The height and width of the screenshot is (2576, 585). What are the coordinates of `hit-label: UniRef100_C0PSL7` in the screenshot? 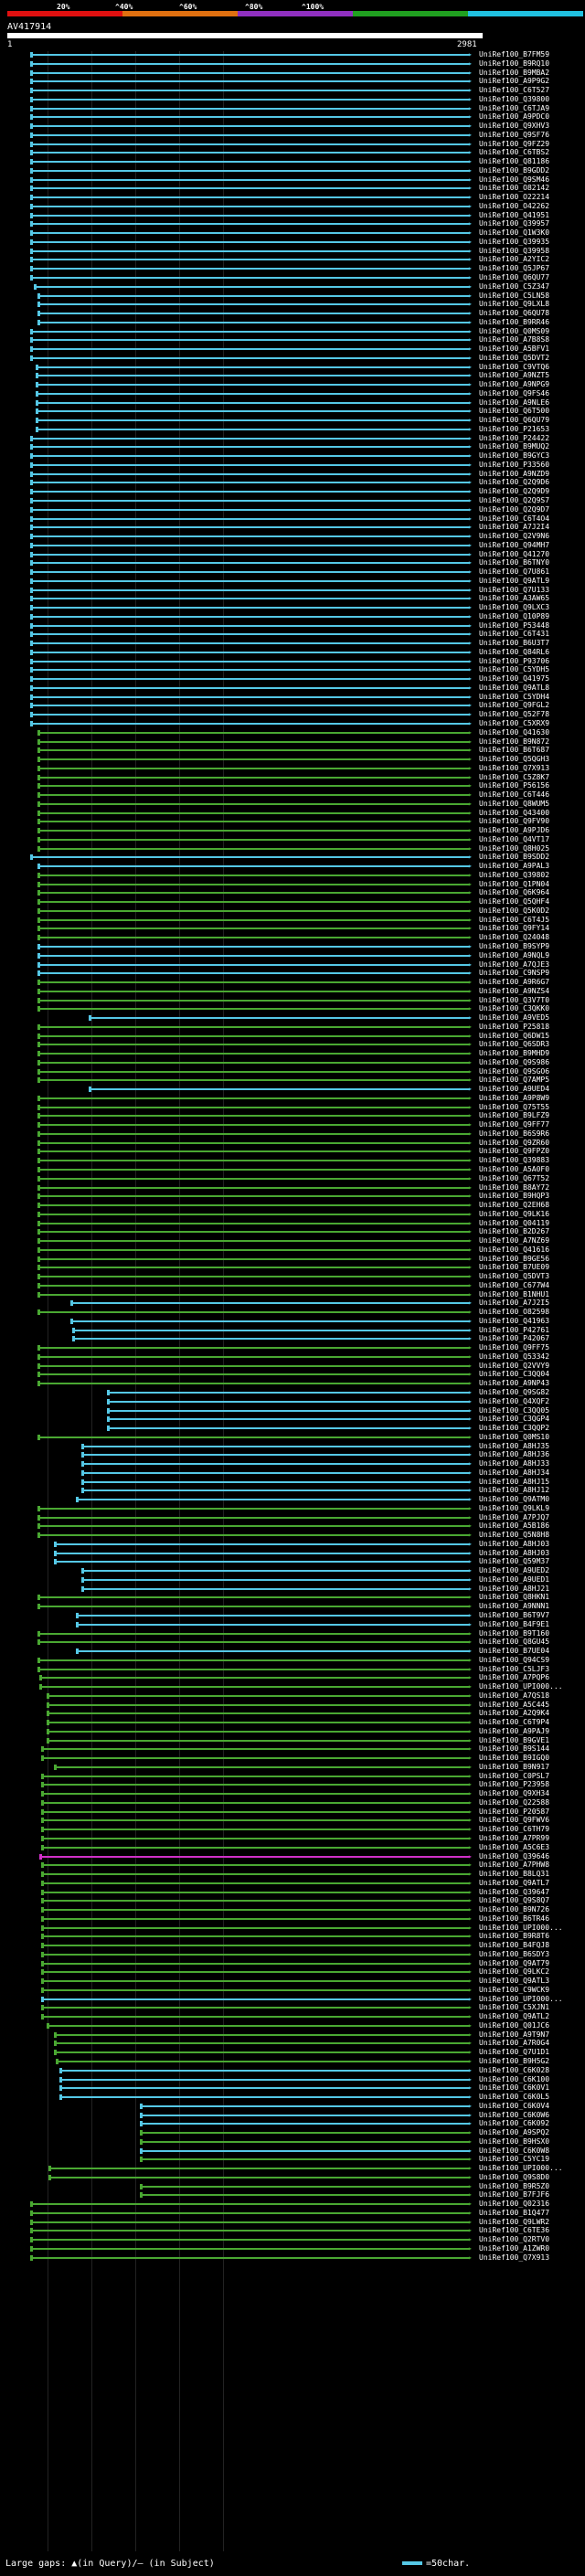 It's located at (514, 1776).